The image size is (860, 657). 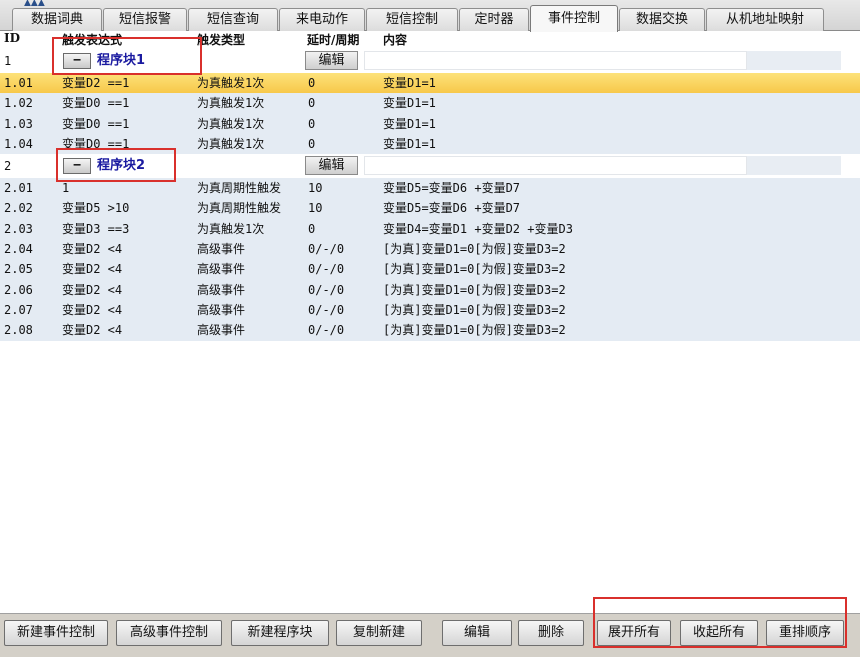 I want to click on table-row: 1.03 变量D0 ==1 为真触发1次 0 变量D1=1, so click(x=430, y=123).